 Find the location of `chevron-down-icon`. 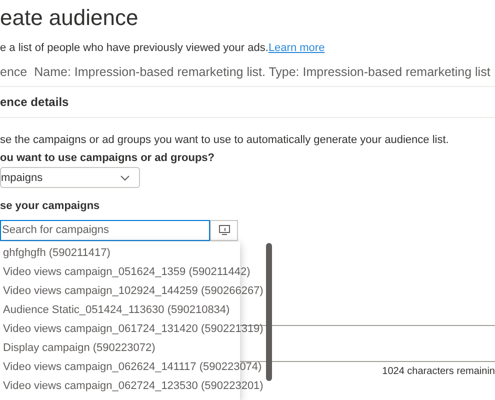

chevron-down-icon is located at coordinates (125, 177).